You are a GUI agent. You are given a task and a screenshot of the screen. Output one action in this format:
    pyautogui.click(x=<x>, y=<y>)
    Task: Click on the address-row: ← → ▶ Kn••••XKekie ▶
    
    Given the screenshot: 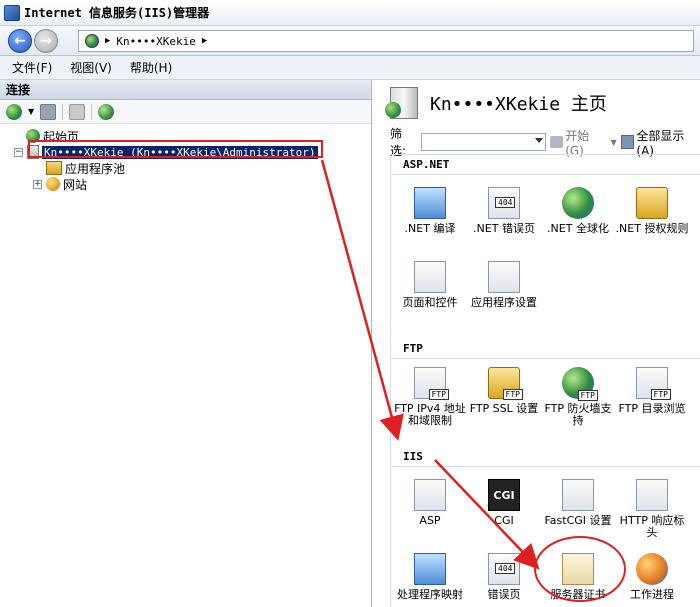 What is the action you would take?
    pyautogui.click(x=350, y=41)
    